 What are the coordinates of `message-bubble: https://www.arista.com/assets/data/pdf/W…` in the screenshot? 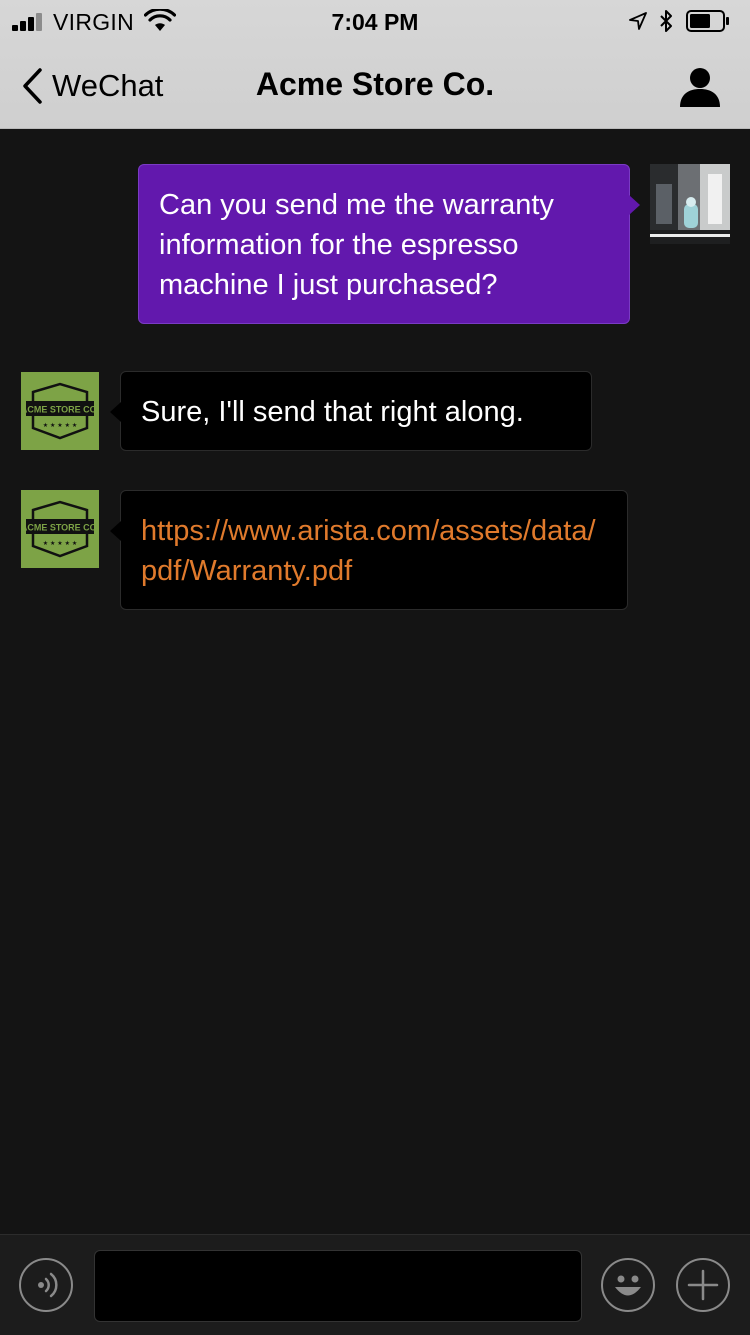 It's located at (369, 550).